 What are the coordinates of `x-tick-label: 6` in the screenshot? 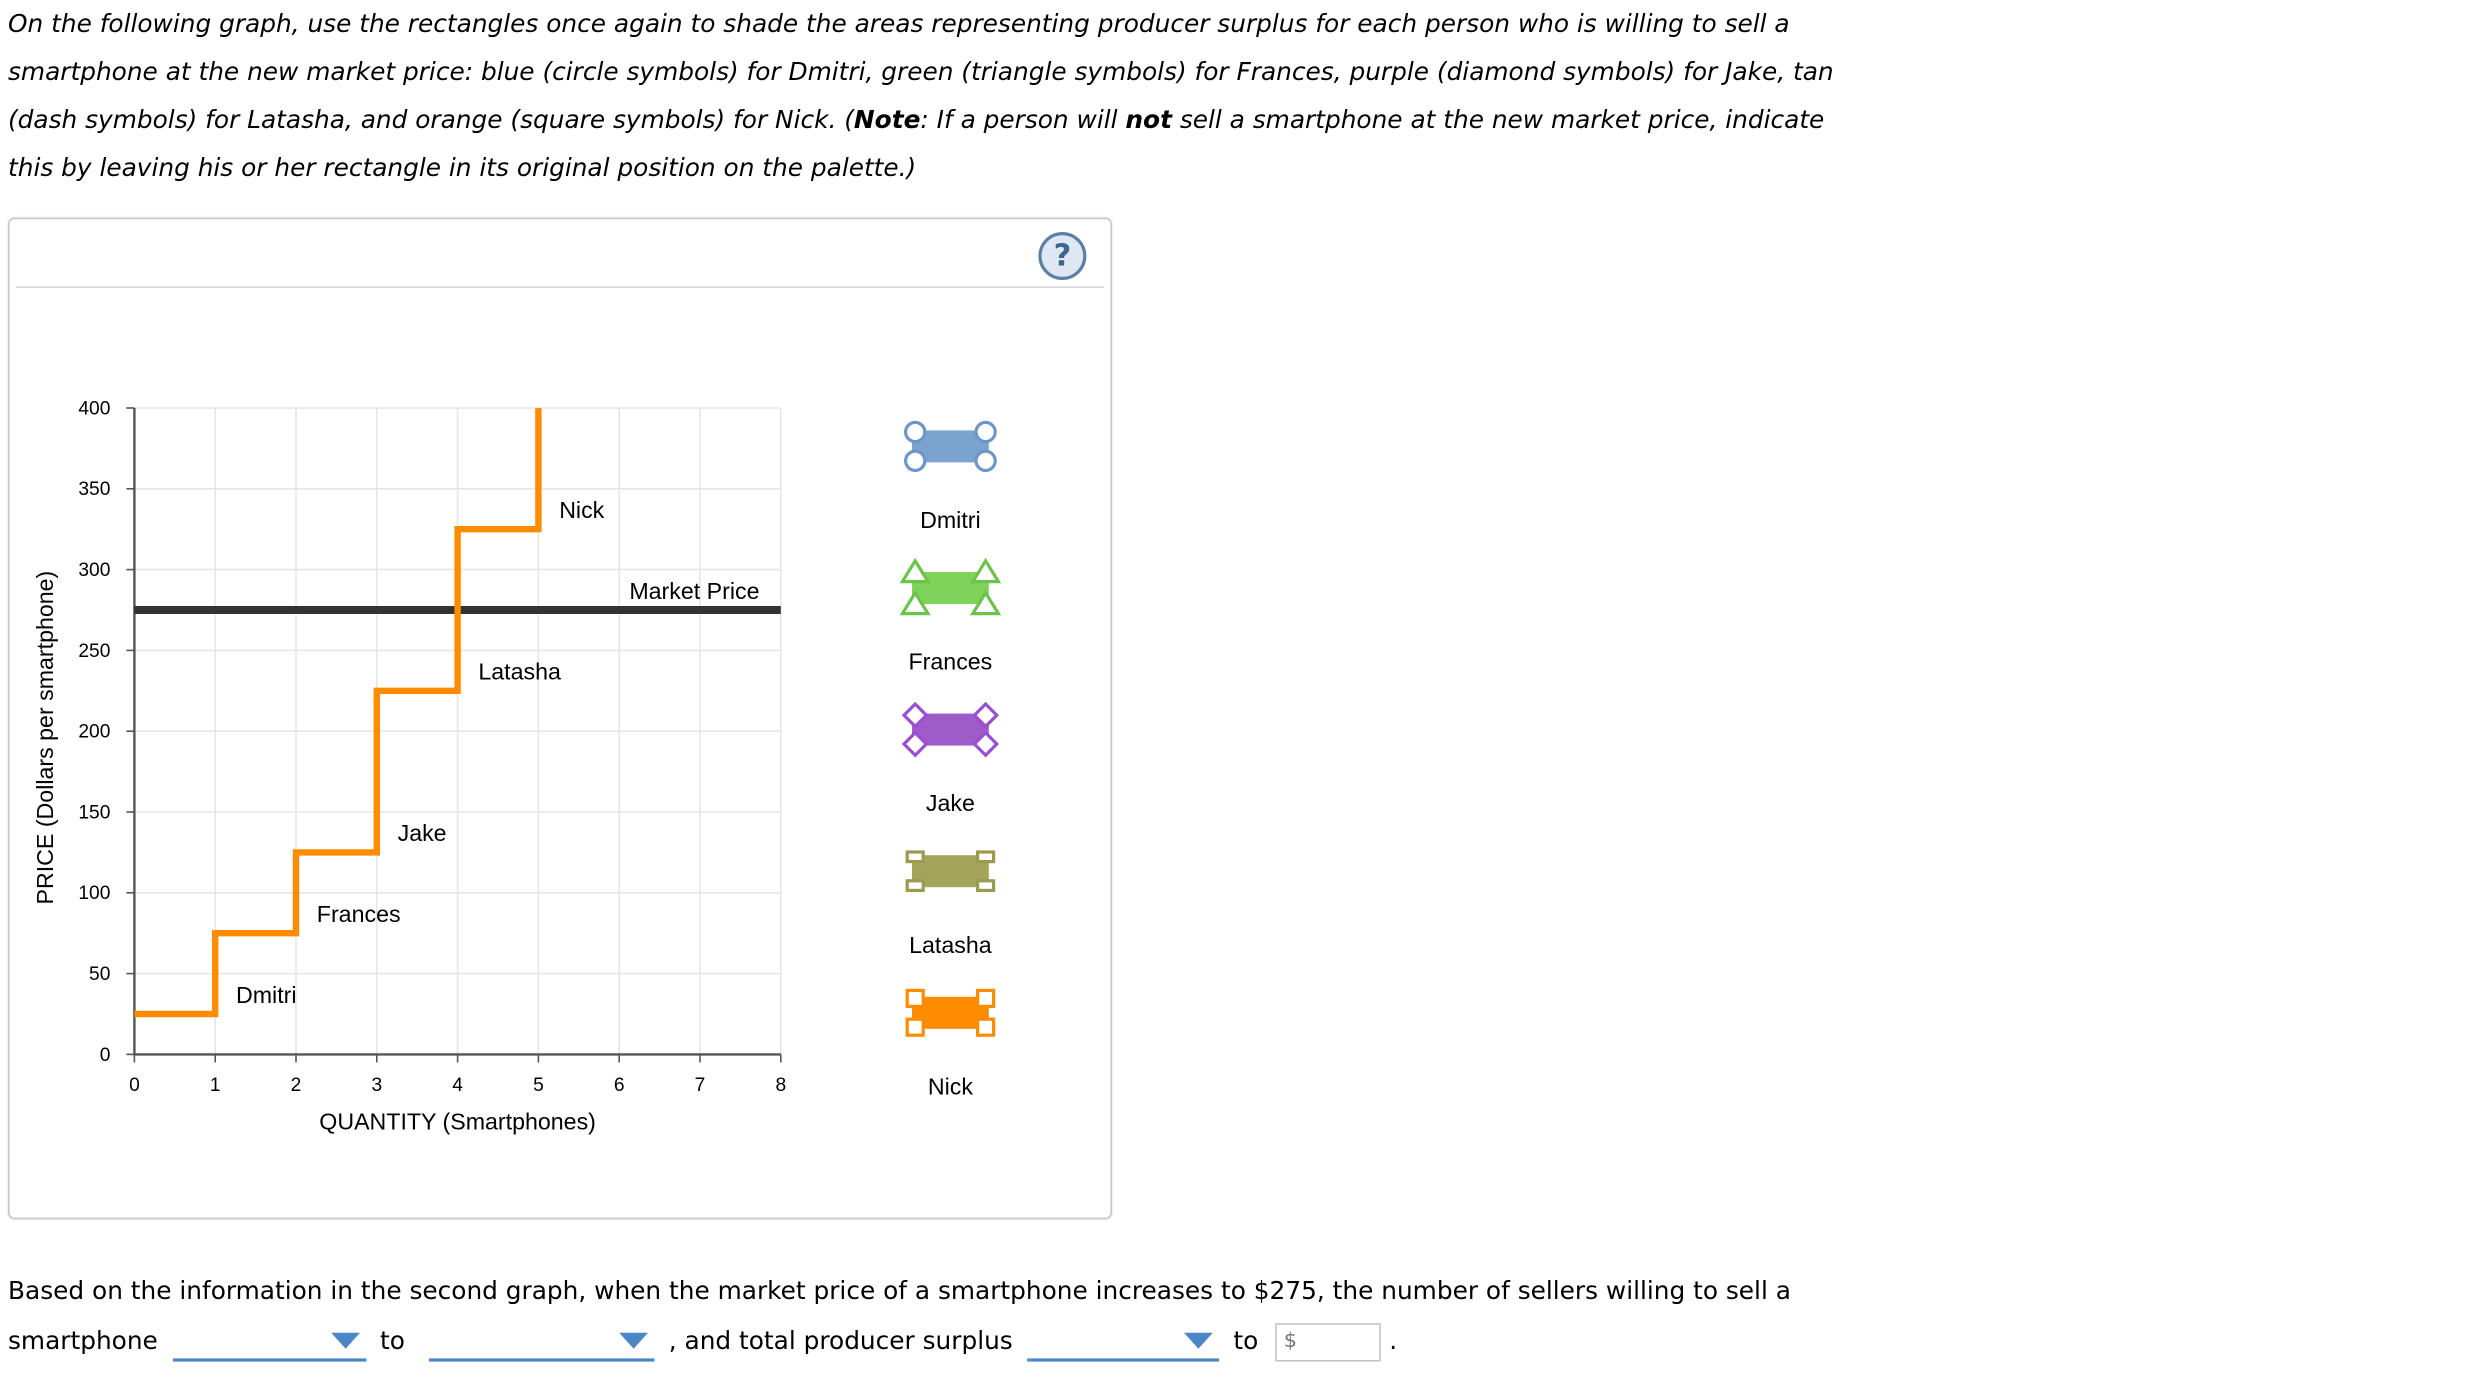 It's located at (619, 1085).